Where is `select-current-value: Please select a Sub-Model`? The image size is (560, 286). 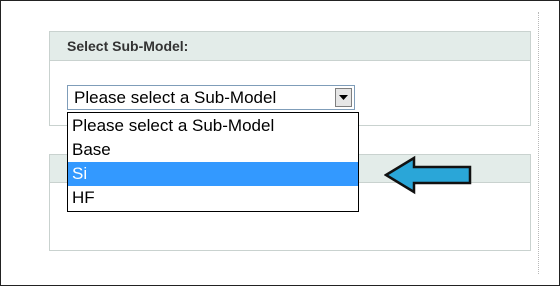
select-current-value: Please select a Sub-Model is located at coordinates (175, 97).